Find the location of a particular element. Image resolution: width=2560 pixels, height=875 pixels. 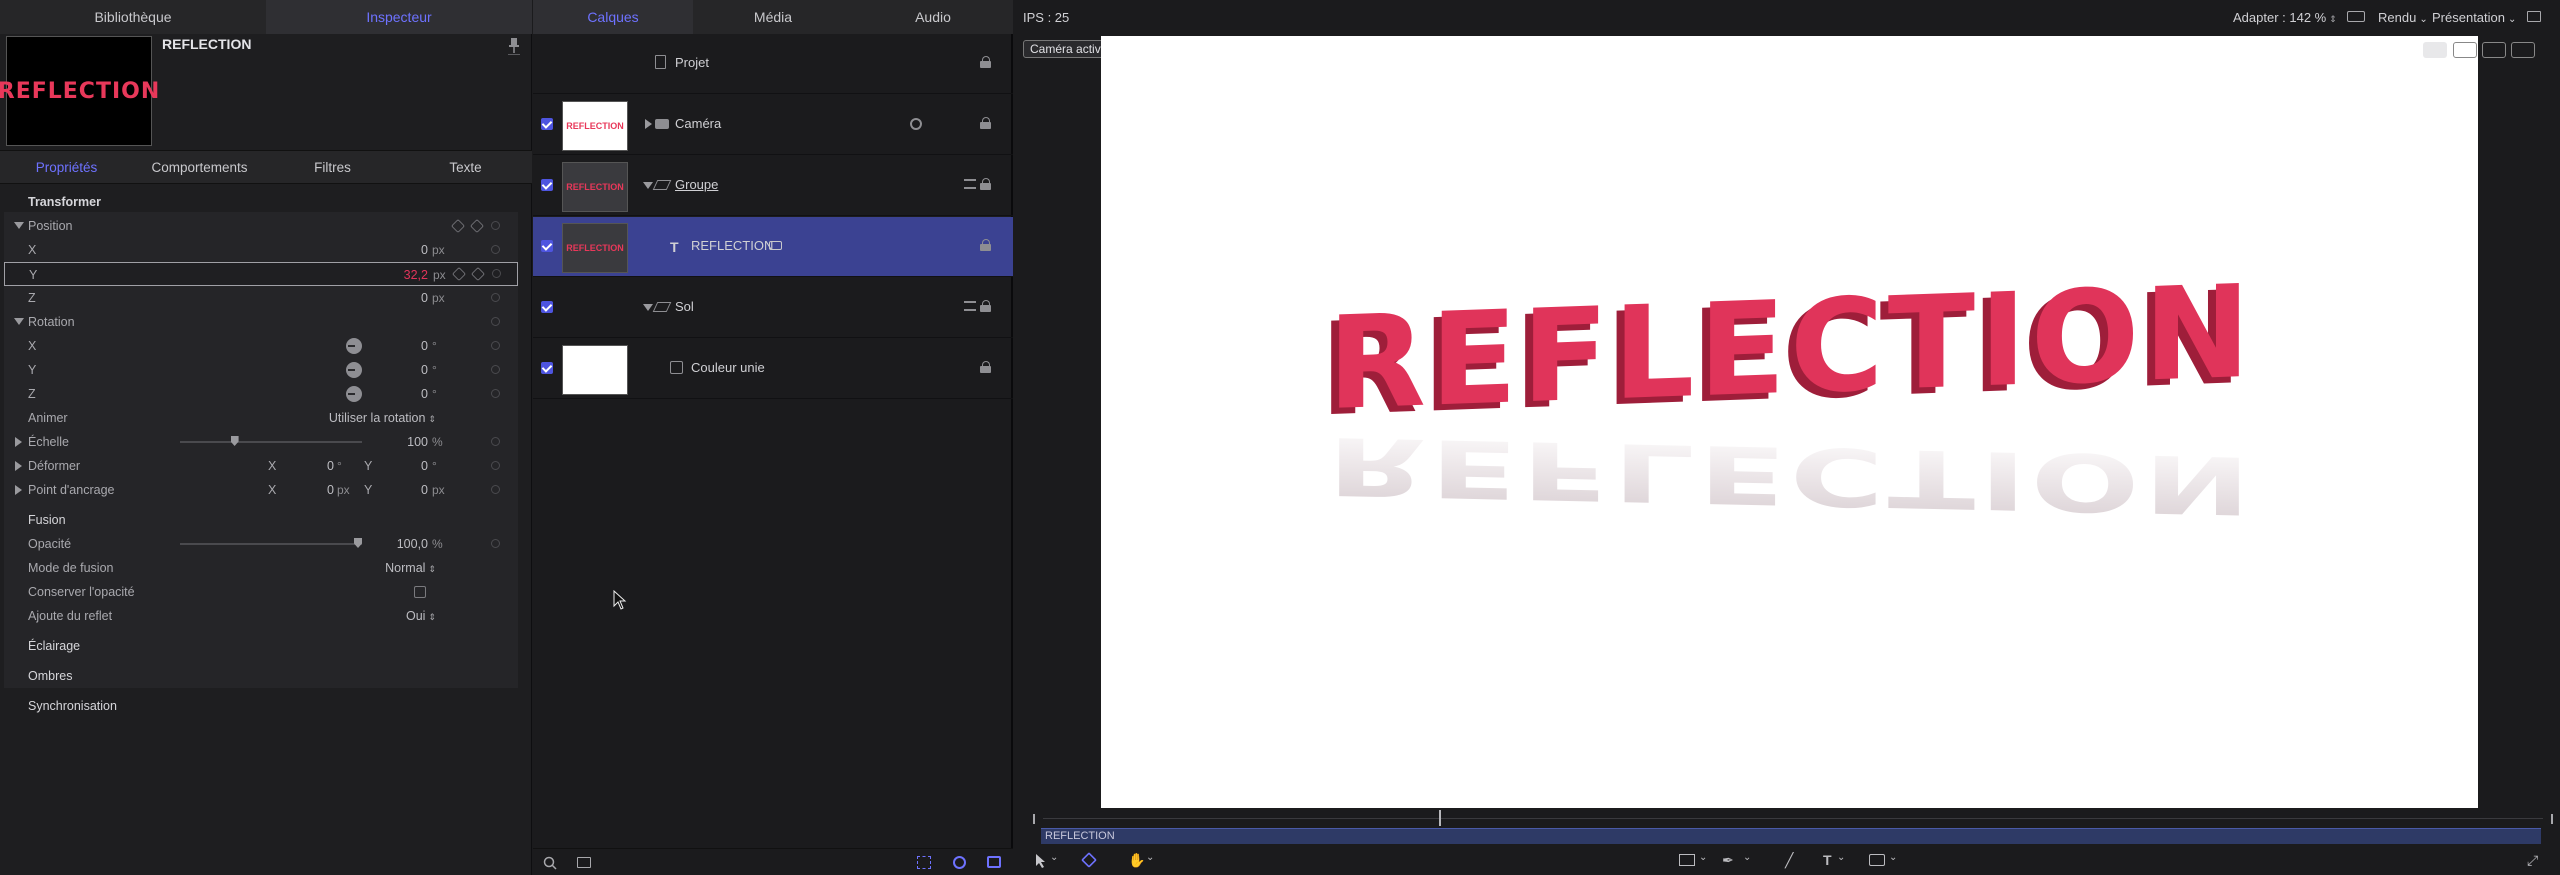

scale-value: 100 is located at coordinates (406, 442).